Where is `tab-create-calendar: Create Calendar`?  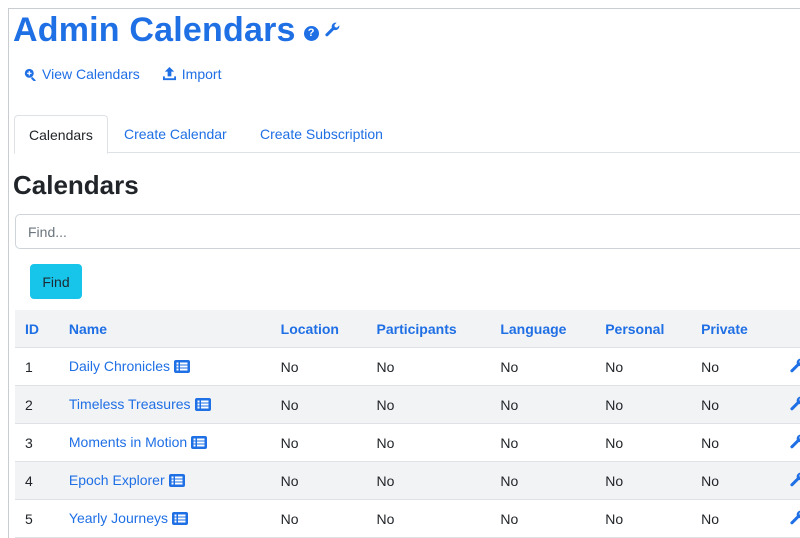 tab-create-calendar: Create Calendar is located at coordinates (175, 134).